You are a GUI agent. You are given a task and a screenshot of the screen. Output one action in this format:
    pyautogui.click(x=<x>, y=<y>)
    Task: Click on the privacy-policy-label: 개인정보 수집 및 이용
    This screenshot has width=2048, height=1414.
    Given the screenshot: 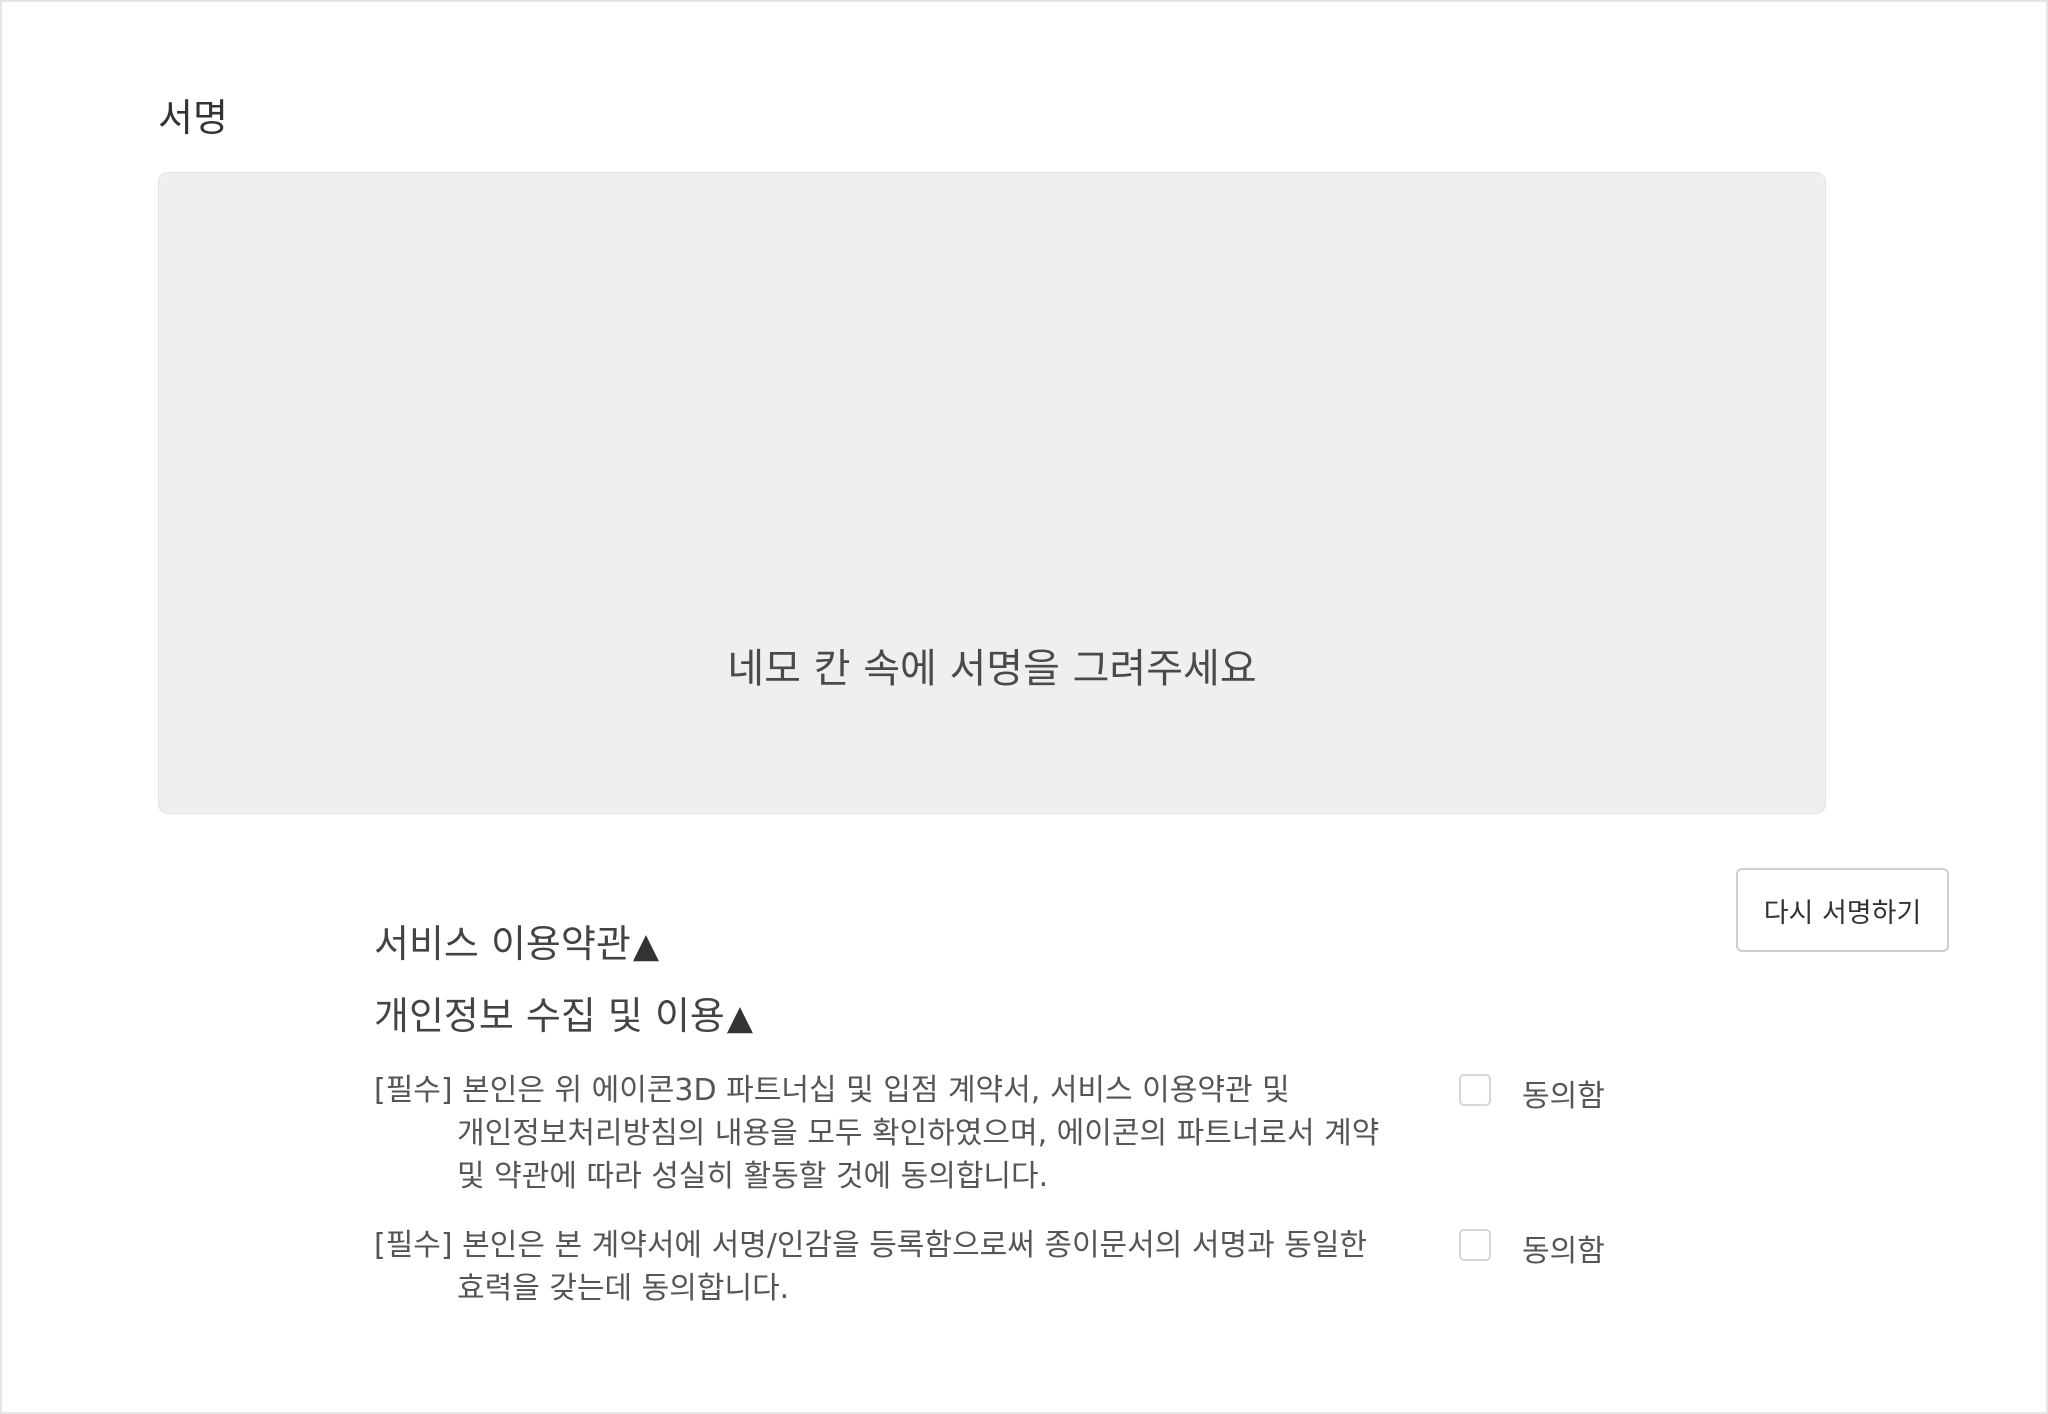 What is the action you would take?
    pyautogui.click(x=549, y=1016)
    